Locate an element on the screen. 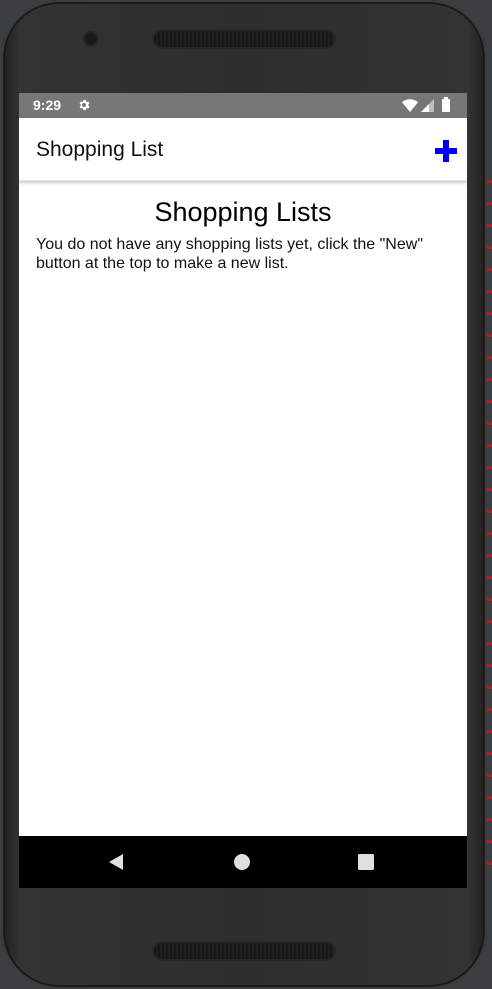  emulator-edge-markers is located at coordinates (489, 530).